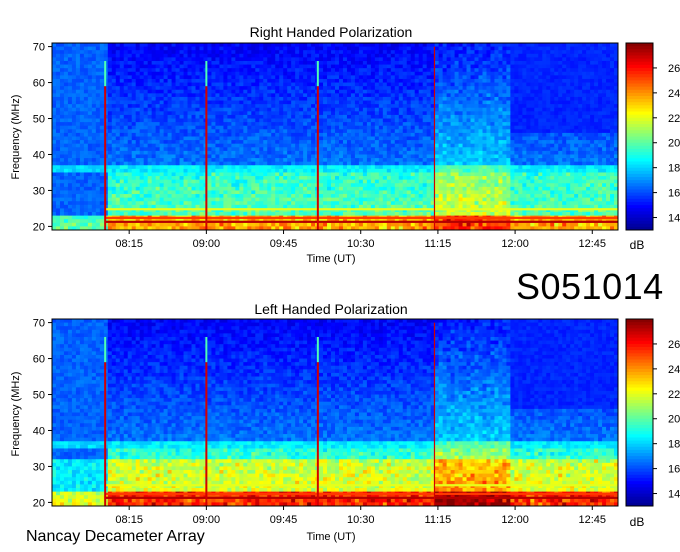 This screenshot has height=552, width=680. Describe the element at coordinates (331, 32) in the screenshot. I see `chart-title: Right Handed Polarization` at that location.